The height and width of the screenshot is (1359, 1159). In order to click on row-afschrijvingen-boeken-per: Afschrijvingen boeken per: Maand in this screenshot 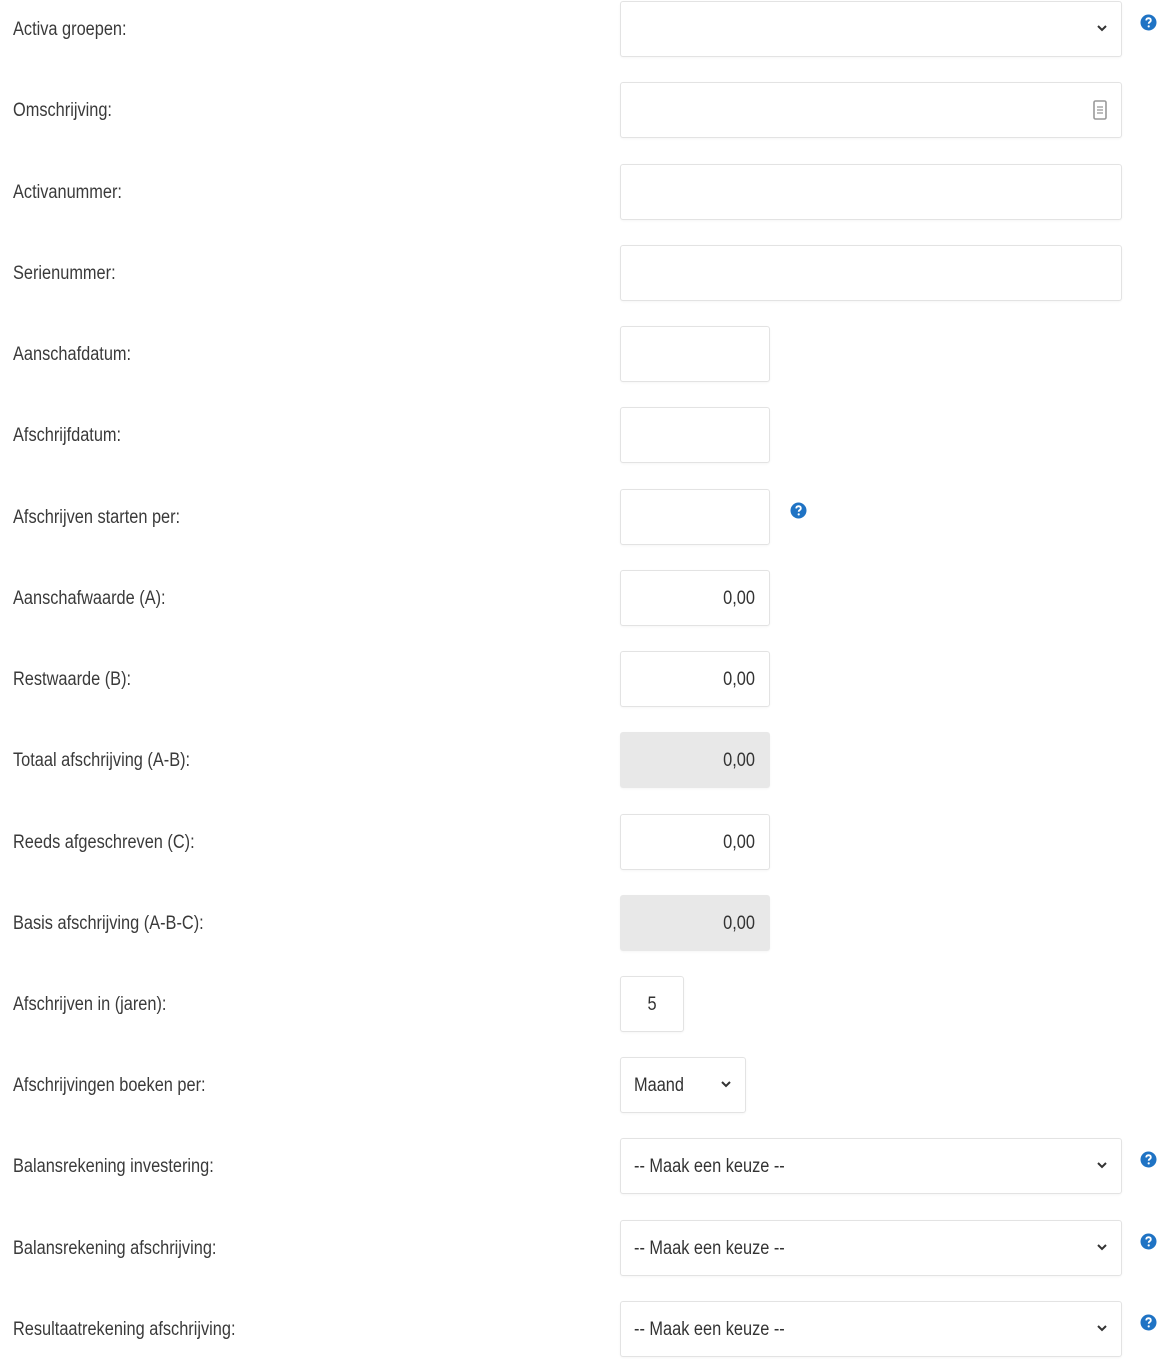, I will do `click(579, 1086)`.